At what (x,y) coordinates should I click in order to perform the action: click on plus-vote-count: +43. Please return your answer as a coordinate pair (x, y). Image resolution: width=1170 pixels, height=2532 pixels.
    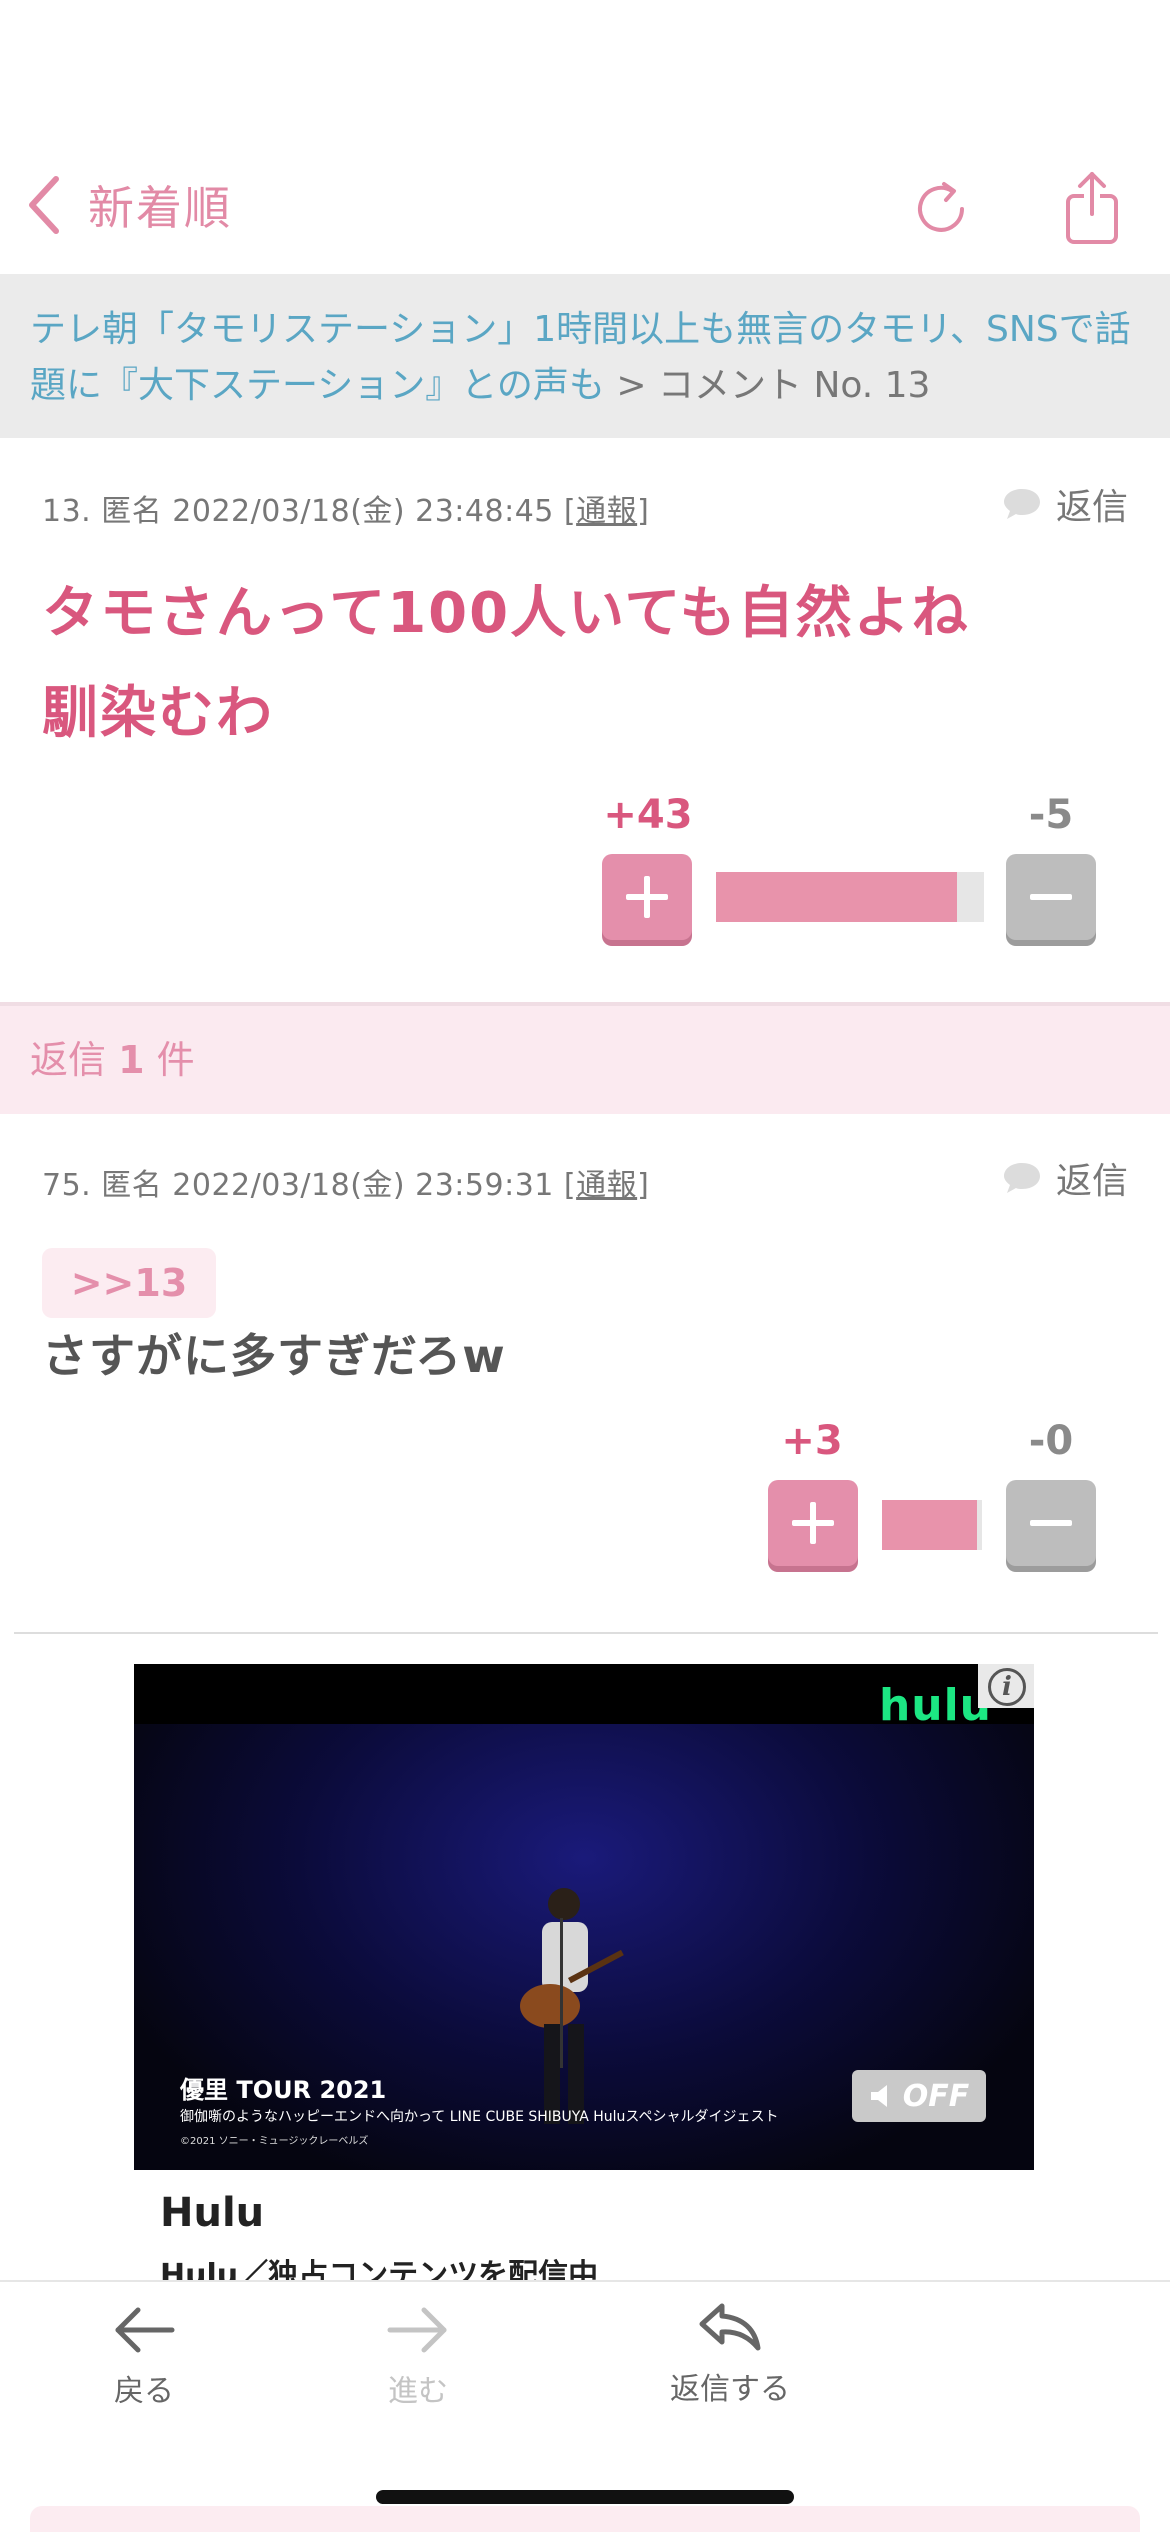
    Looking at the image, I should click on (648, 815).